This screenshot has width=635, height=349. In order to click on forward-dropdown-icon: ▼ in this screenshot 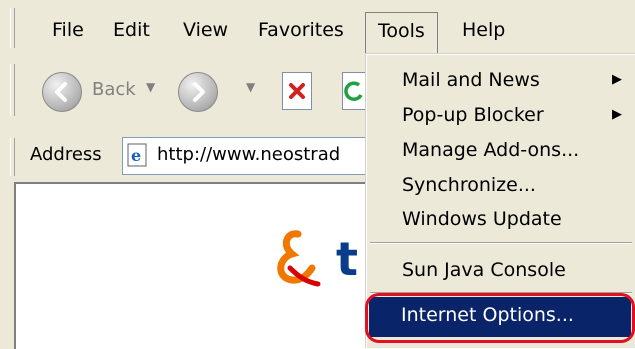, I will do `click(250, 87)`.